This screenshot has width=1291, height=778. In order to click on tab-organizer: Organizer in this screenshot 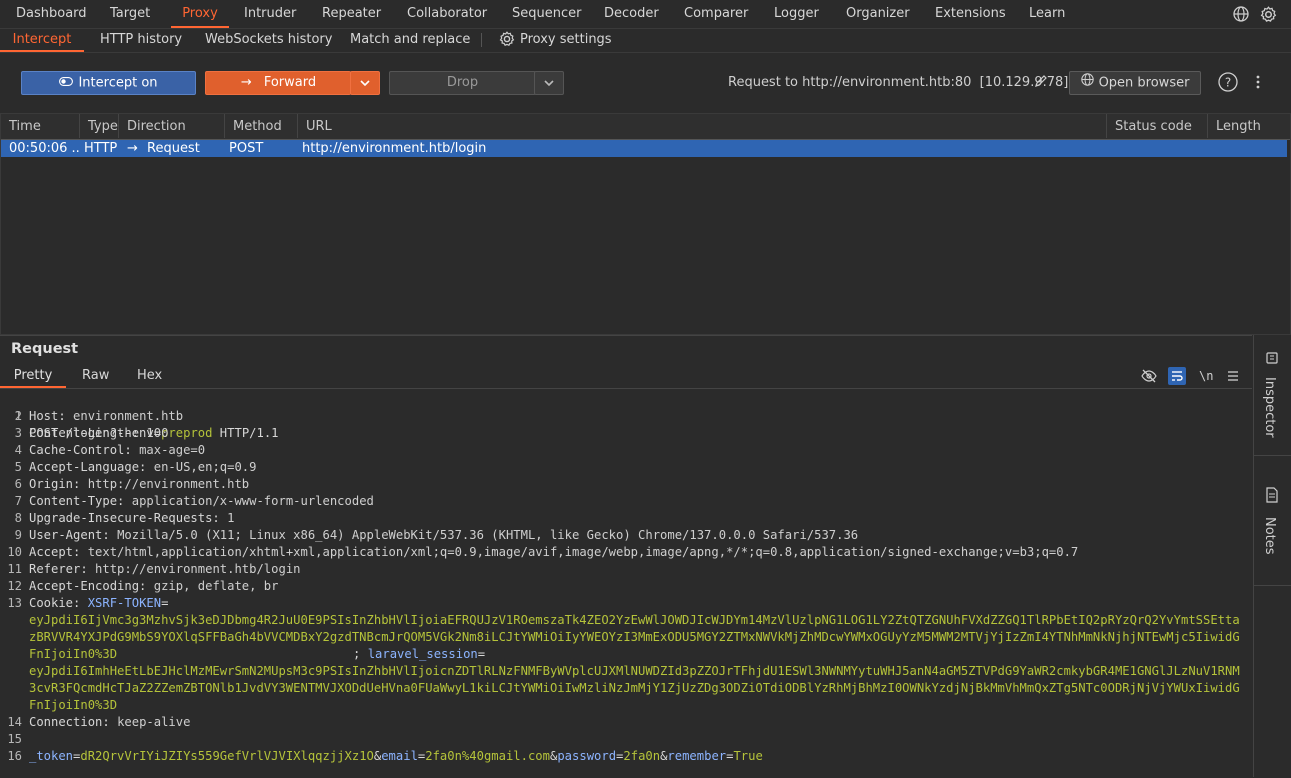, I will do `click(878, 13)`.